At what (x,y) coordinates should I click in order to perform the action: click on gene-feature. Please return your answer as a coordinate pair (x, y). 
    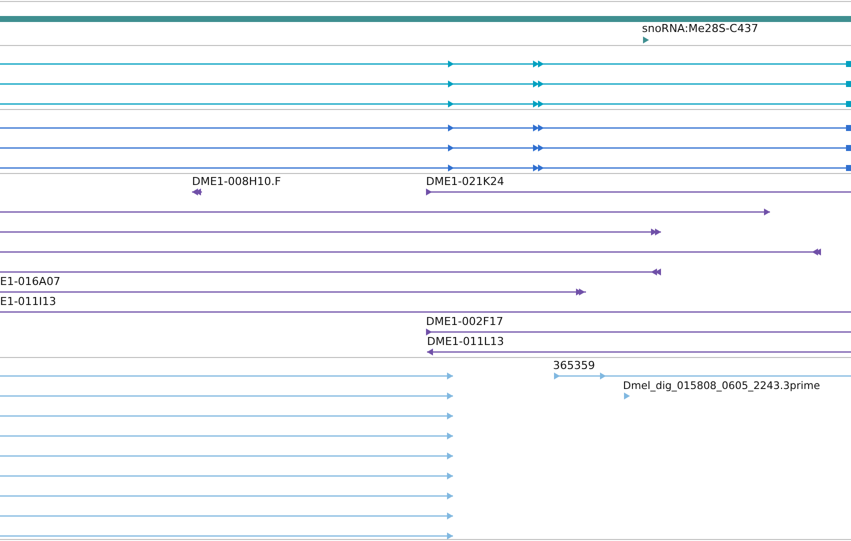
    Looking at the image, I should click on (646, 40).